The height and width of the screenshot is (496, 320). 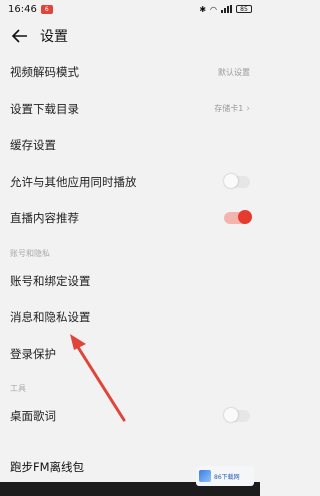 What do you see at coordinates (54, 37) in the screenshot?
I see `page-title: 设置` at bounding box center [54, 37].